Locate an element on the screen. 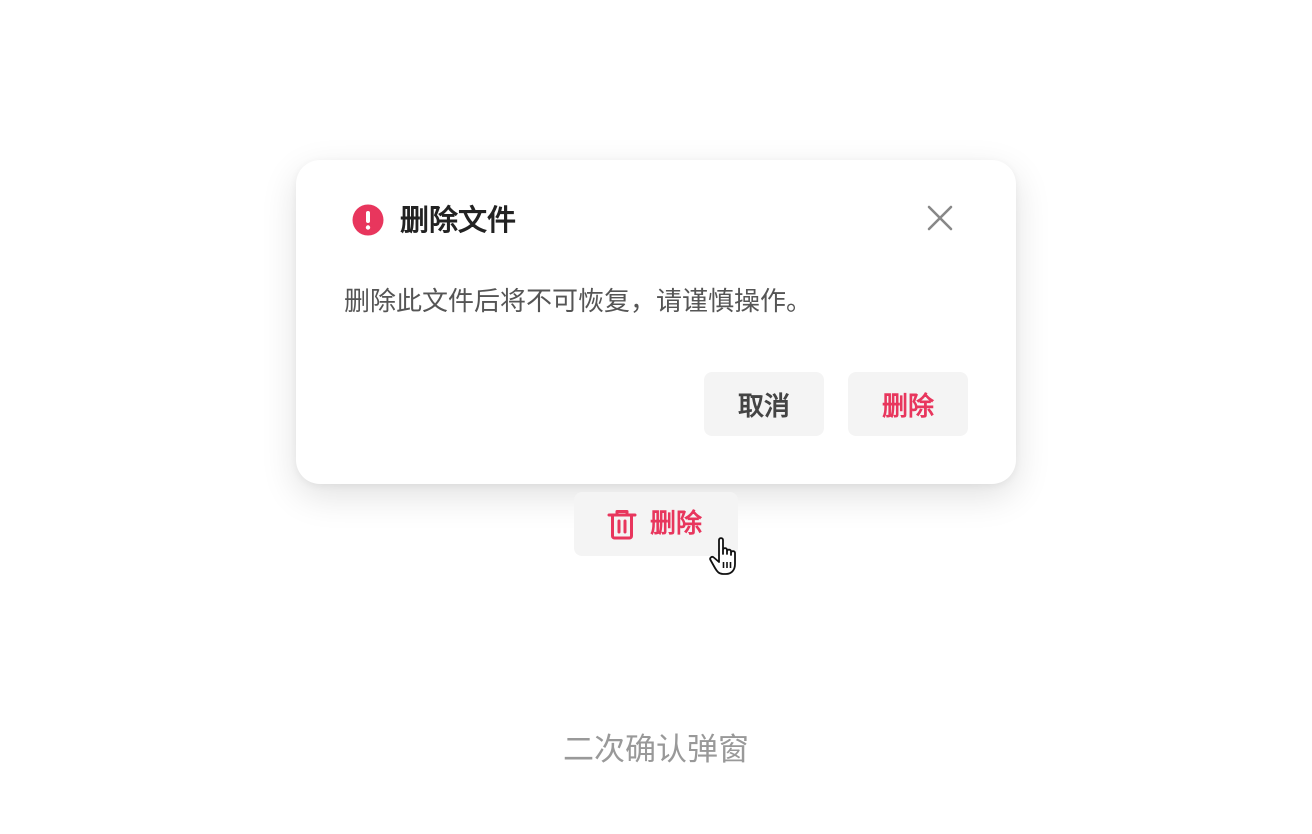  trash-icon is located at coordinates (622, 524).